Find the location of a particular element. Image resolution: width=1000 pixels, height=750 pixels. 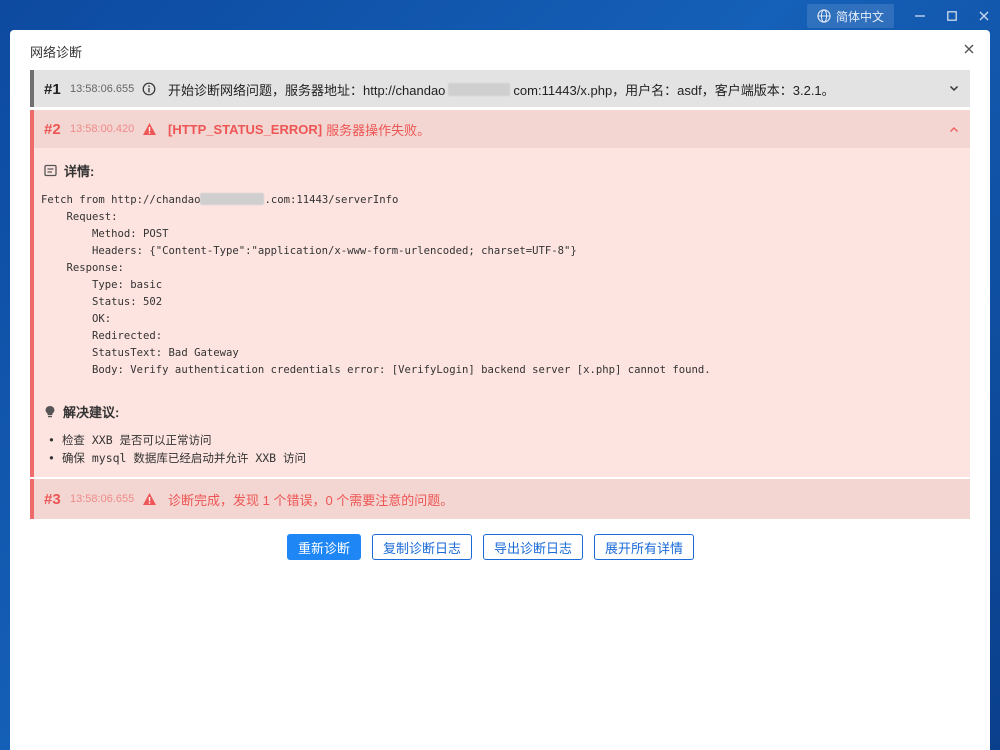

detail-line: Redirected: is located at coordinates (102, 336).